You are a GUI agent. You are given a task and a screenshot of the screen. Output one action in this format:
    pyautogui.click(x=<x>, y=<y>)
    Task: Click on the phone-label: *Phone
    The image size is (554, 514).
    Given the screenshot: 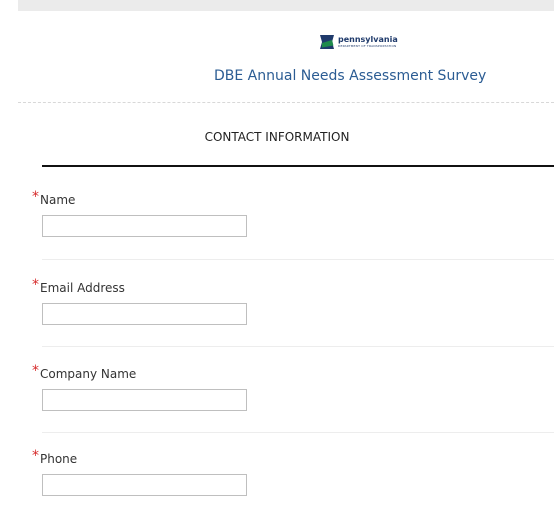 What is the action you would take?
    pyautogui.click(x=55, y=457)
    